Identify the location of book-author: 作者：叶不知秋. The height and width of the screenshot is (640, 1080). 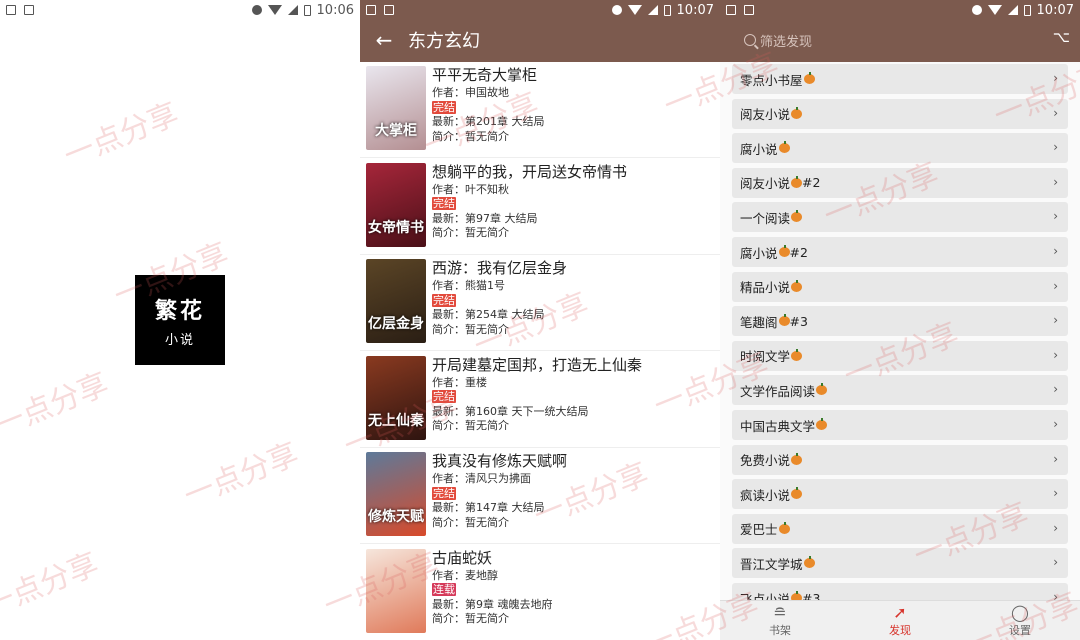
(470, 189).